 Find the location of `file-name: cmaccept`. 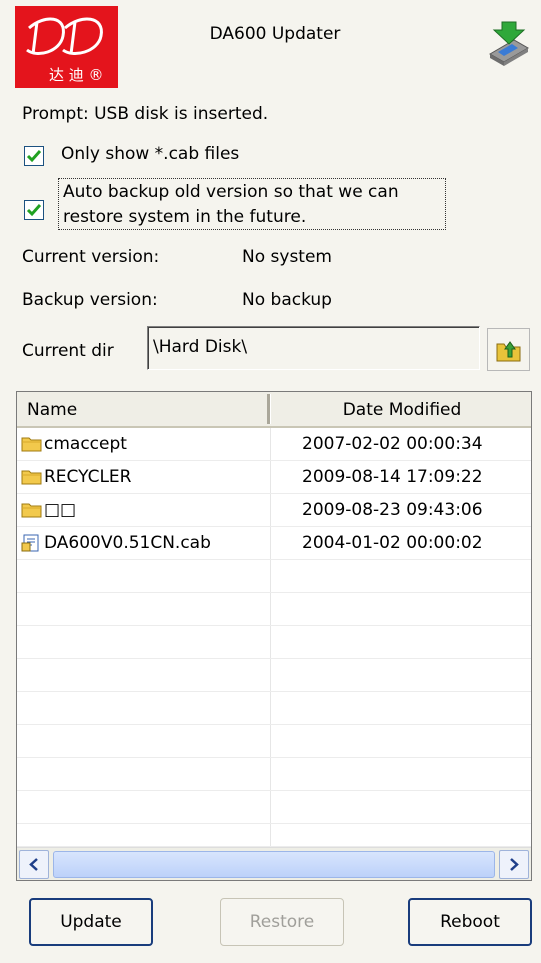

file-name: cmaccept is located at coordinates (85, 444).